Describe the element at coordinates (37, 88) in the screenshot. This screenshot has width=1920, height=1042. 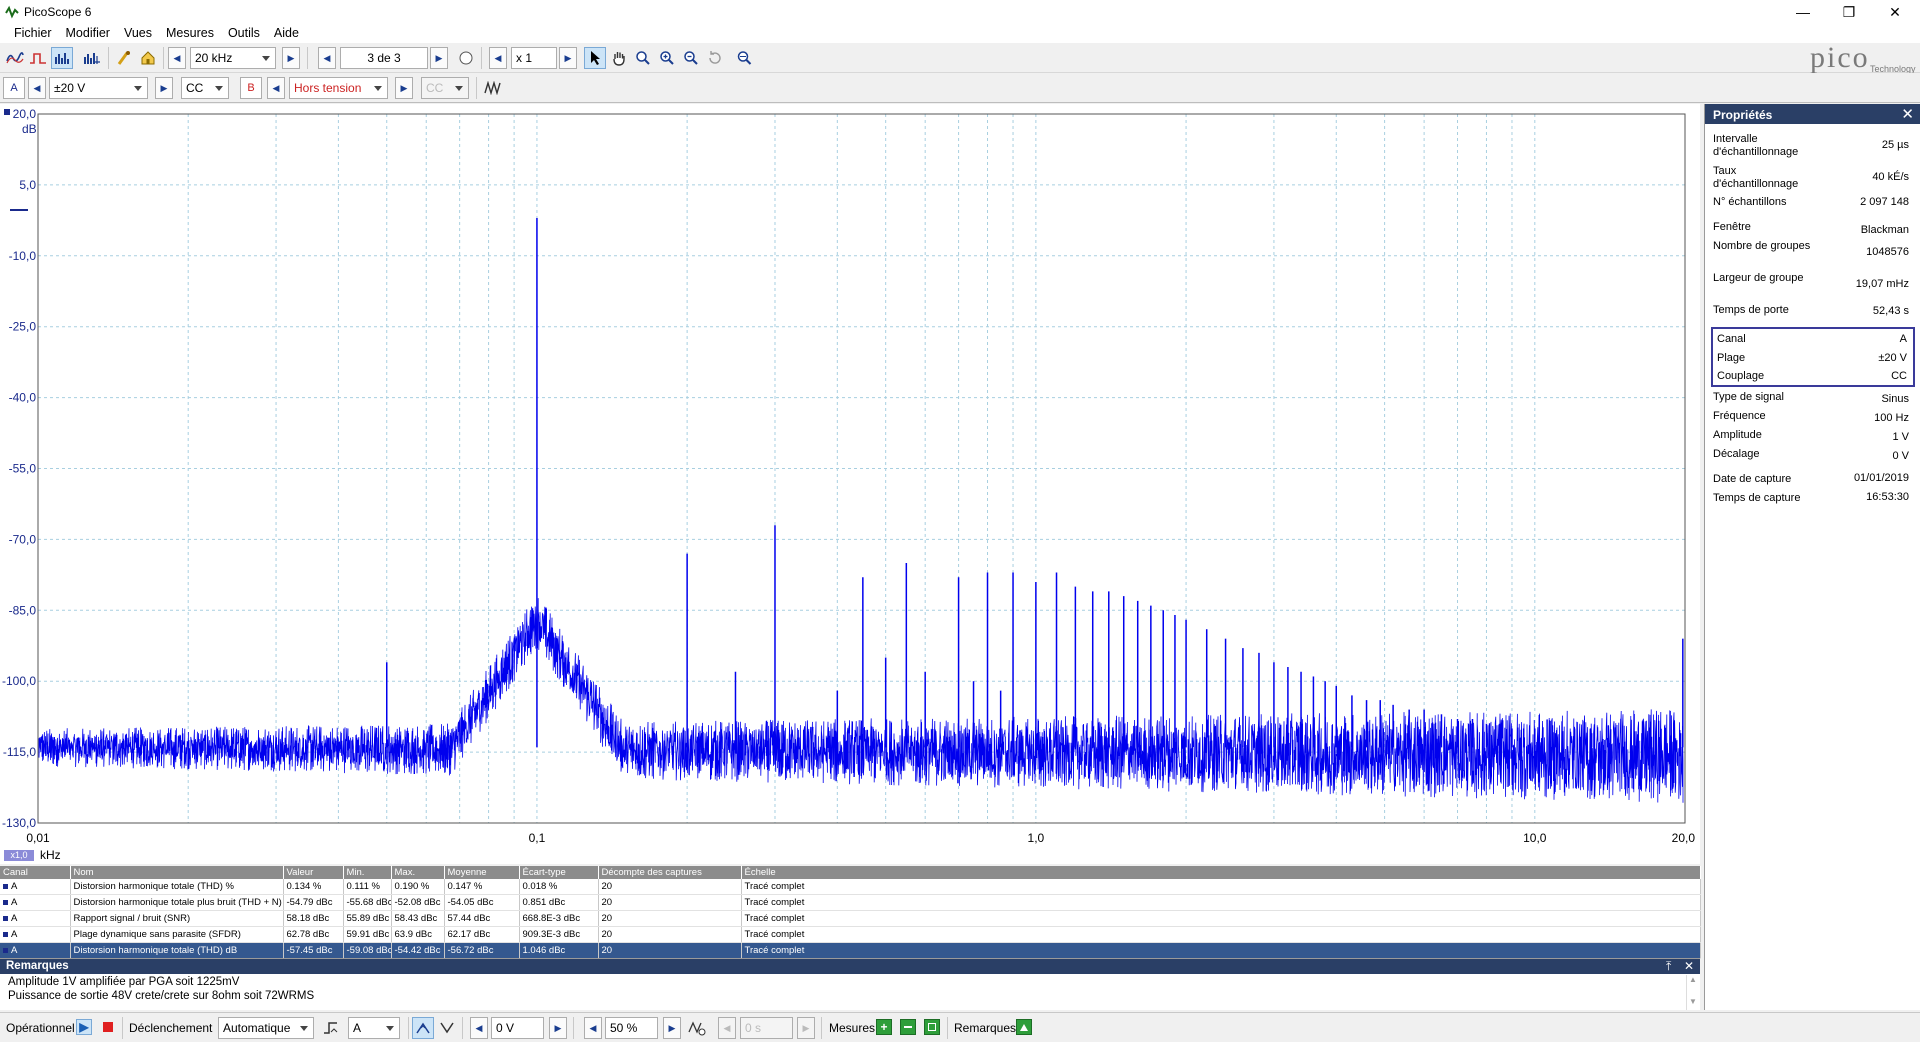
I see `channel-a-range-prev-button: ◀` at that location.